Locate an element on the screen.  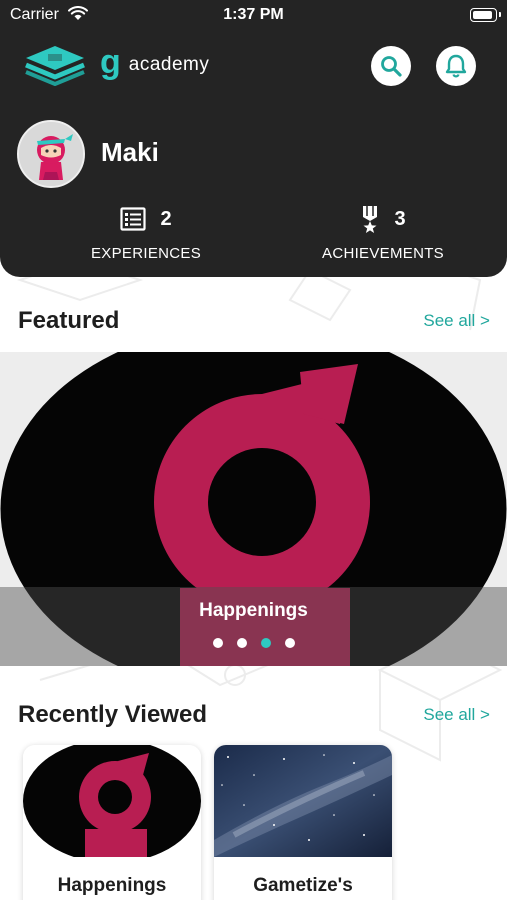
achievements-stat: 3 ACHIEVEMENTS is located at coordinates (383, 233).